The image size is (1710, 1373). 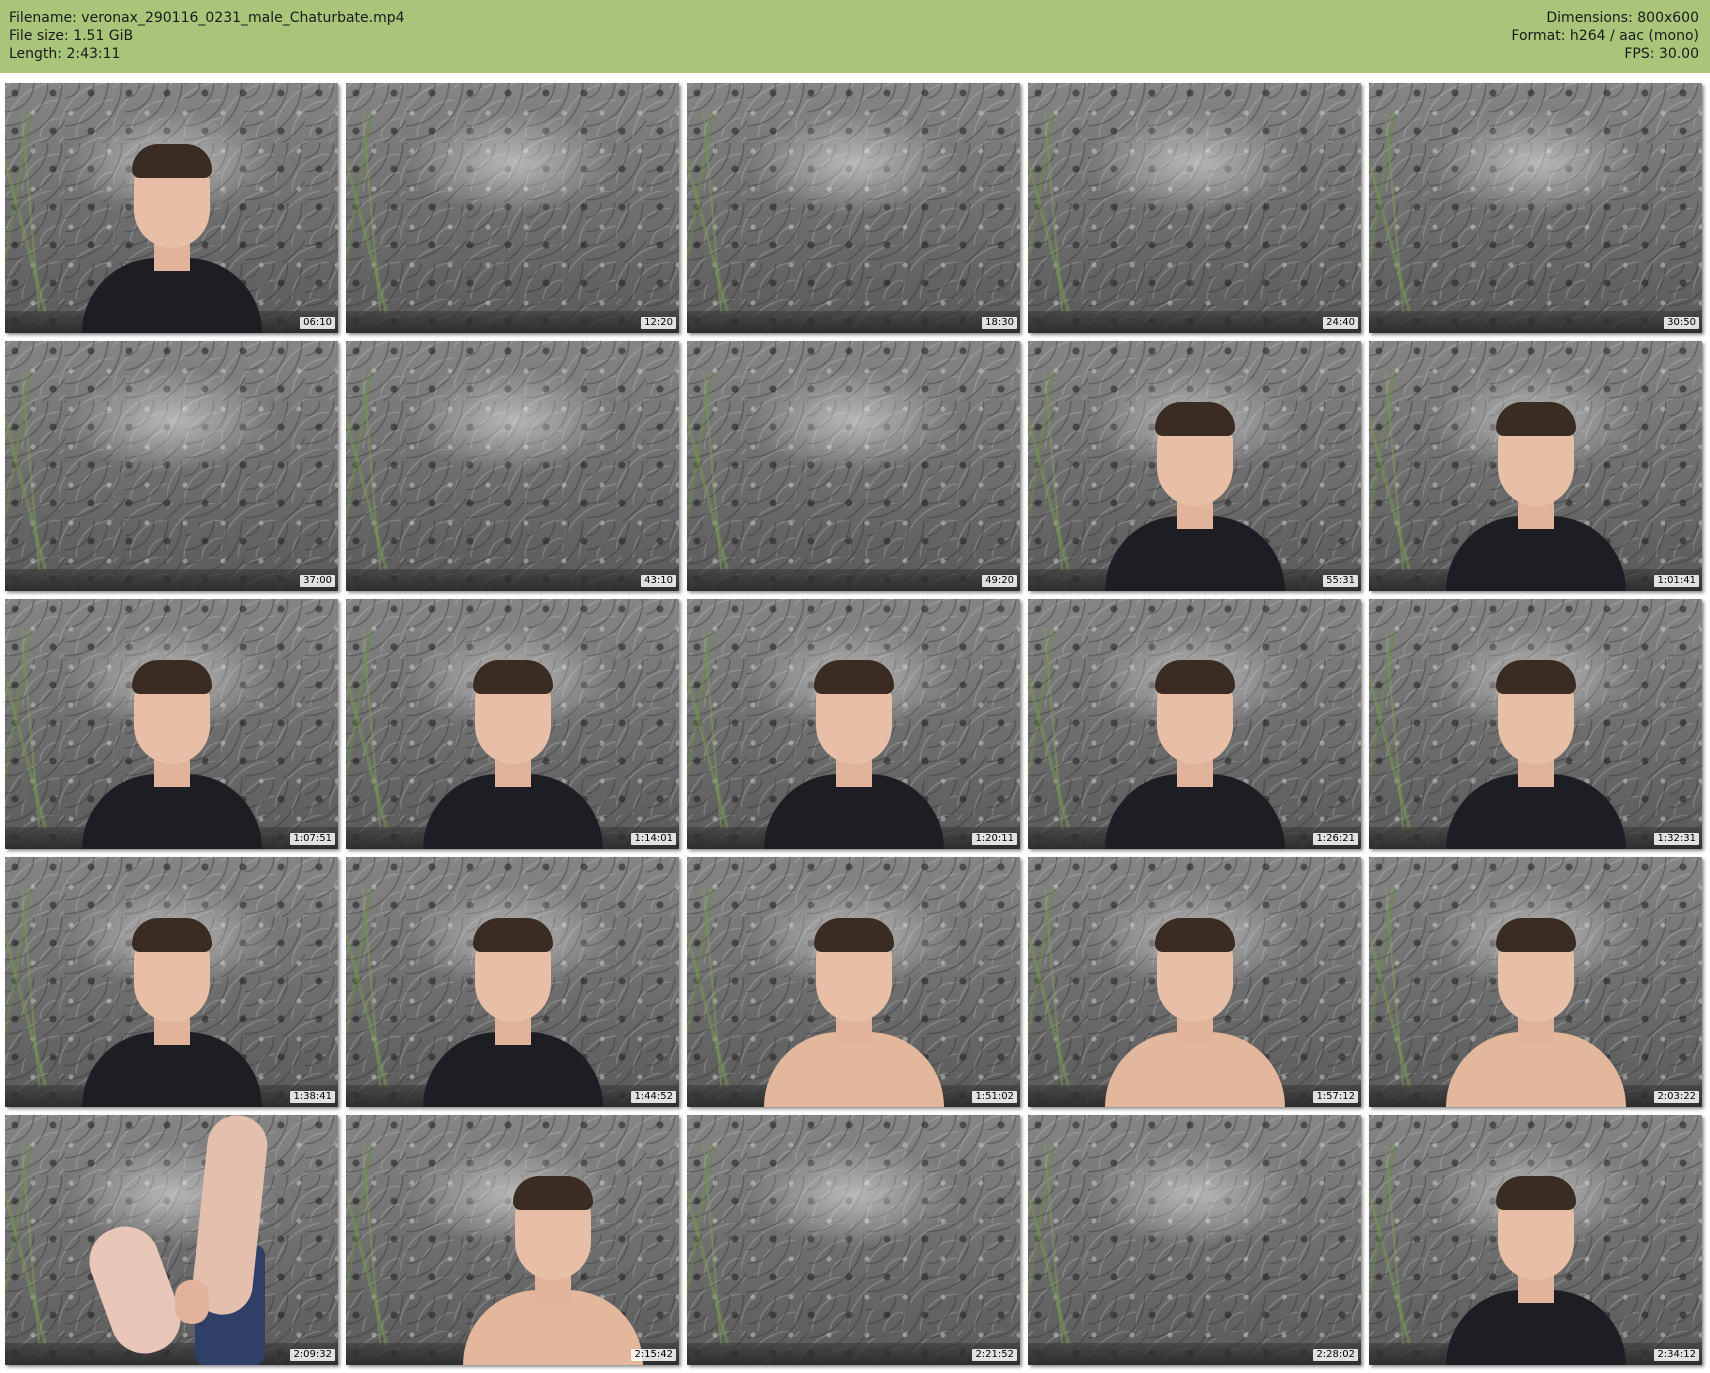 I want to click on thumbnail: 1:14:01, so click(x=512, y=724).